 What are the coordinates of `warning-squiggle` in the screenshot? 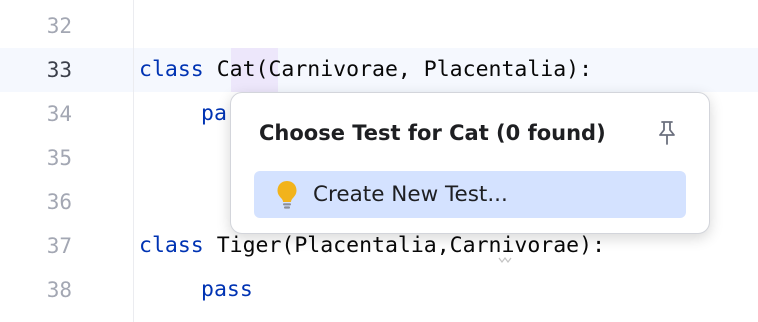 It's located at (505, 260).